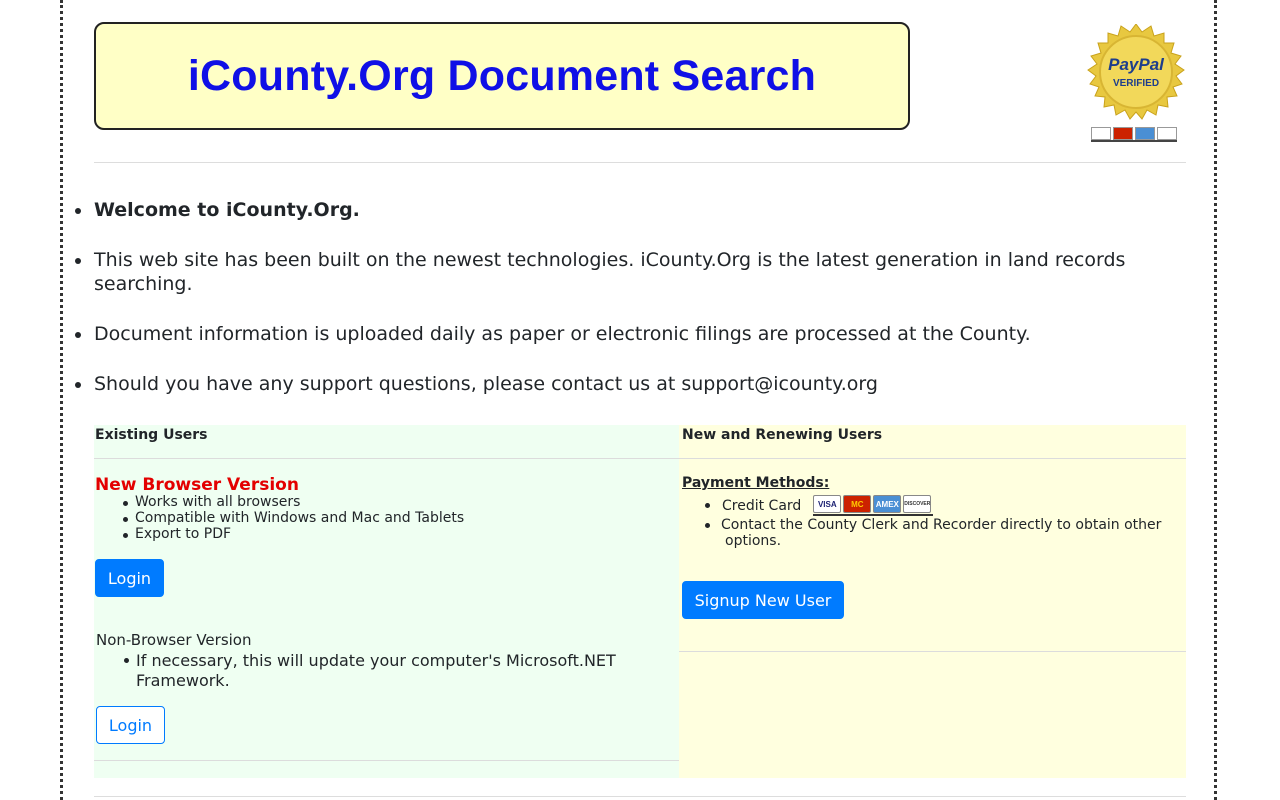 The width and height of the screenshot is (1280, 800). Describe the element at coordinates (917, 504) in the screenshot. I see `discover-card-icon: DISCOVER` at that location.